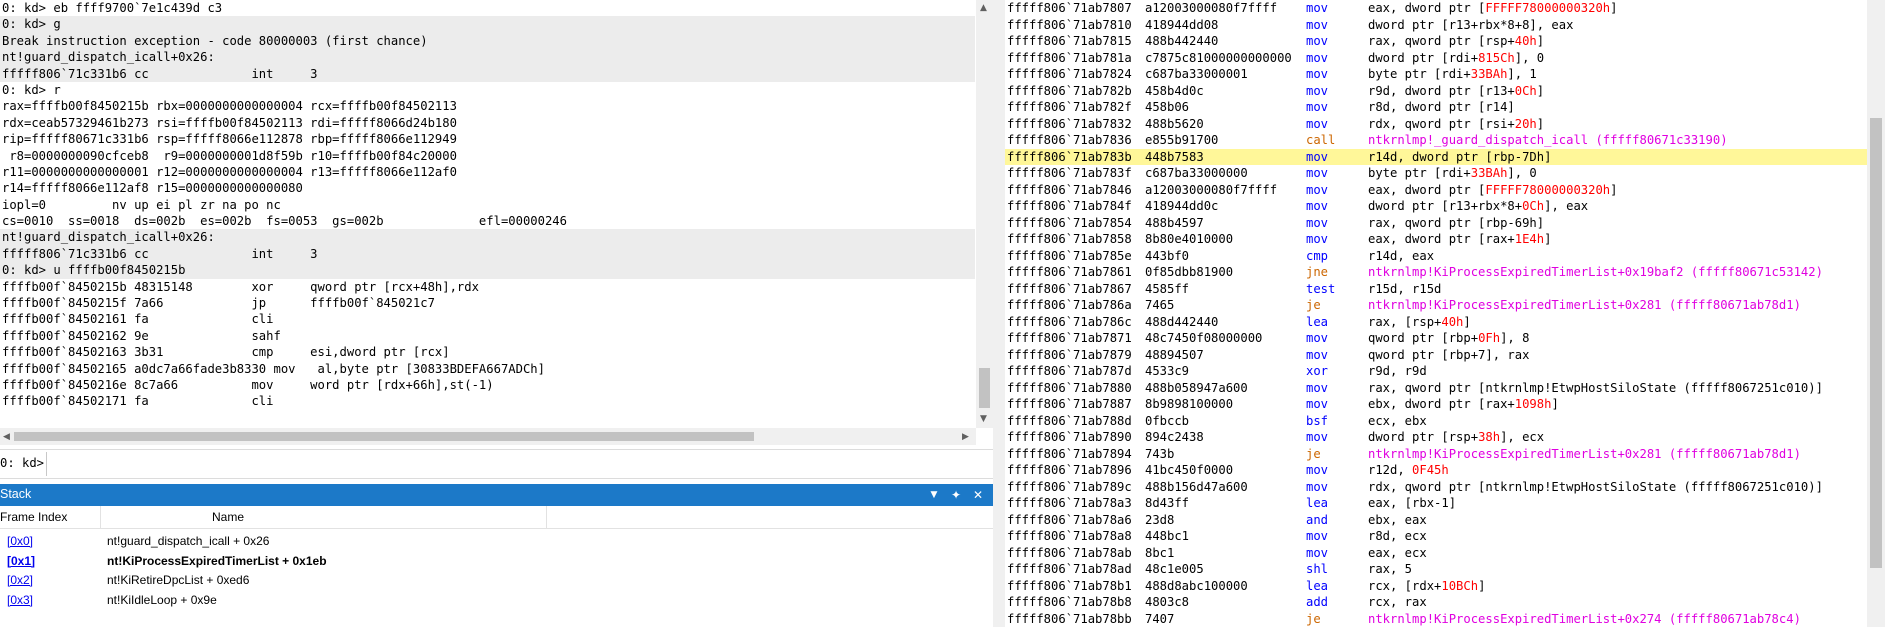 Image resolution: width=1885 pixels, height=627 pixels. What do you see at coordinates (1069, 74) in the screenshot?
I see `instruction-address: fffff806`71ab7824` at bounding box center [1069, 74].